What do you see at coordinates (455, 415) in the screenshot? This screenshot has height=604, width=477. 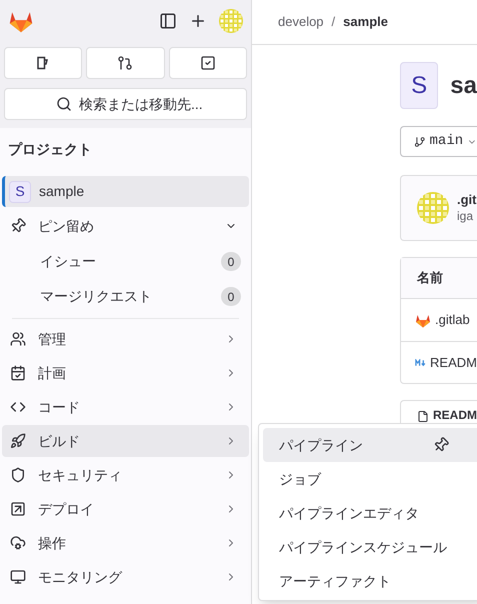 I see `readme-title: READM` at bounding box center [455, 415].